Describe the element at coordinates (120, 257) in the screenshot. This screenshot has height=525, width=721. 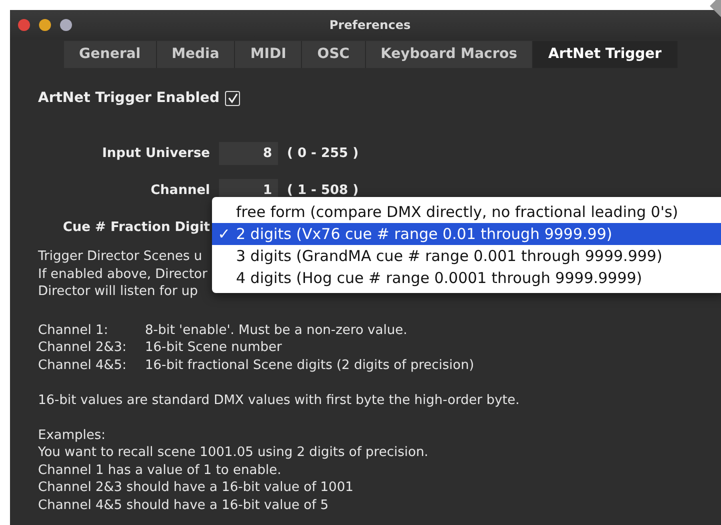
I see `description-text: Trigger Director Scenes u` at that location.